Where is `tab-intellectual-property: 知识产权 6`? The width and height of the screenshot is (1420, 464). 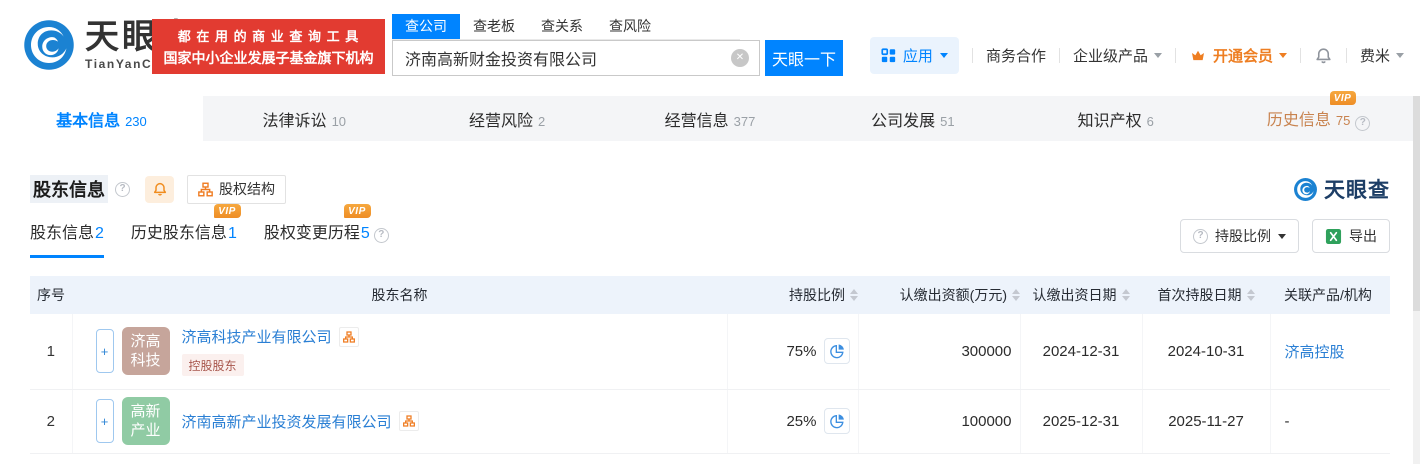 tab-intellectual-property: 知识产权 6 is located at coordinates (1115, 118).